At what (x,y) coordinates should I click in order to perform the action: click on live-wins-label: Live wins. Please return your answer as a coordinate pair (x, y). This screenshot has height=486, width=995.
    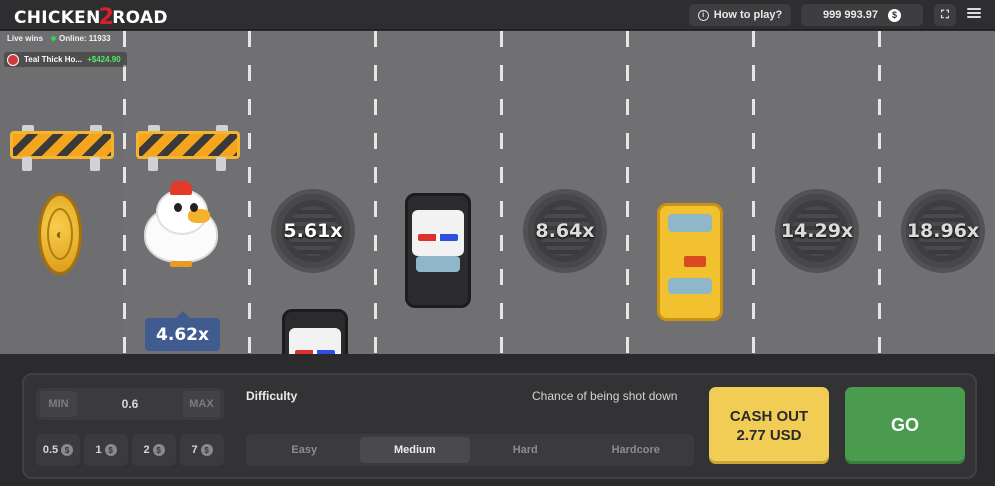
    Looking at the image, I should click on (25, 38).